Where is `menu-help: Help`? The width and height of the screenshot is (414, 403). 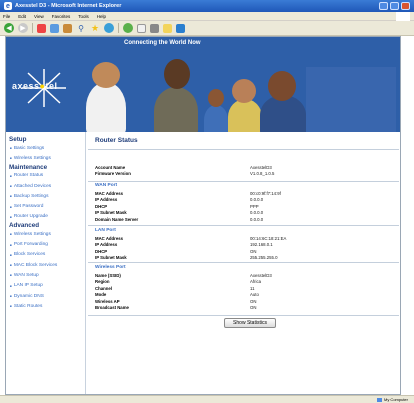 menu-help: Help is located at coordinates (101, 16).